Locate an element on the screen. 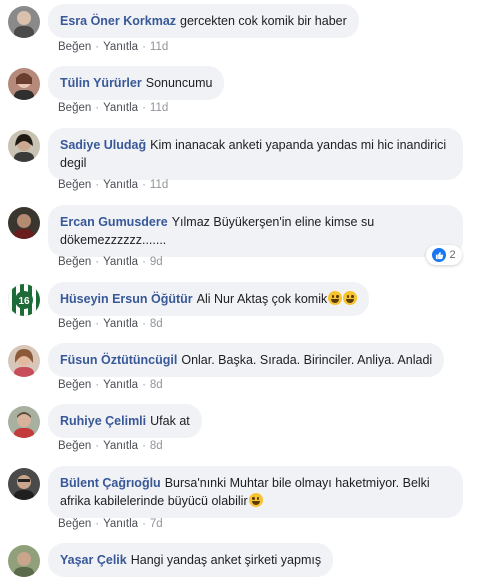  comment-actions: Beğen · Yanıtla · 9d is located at coordinates (110, 262).